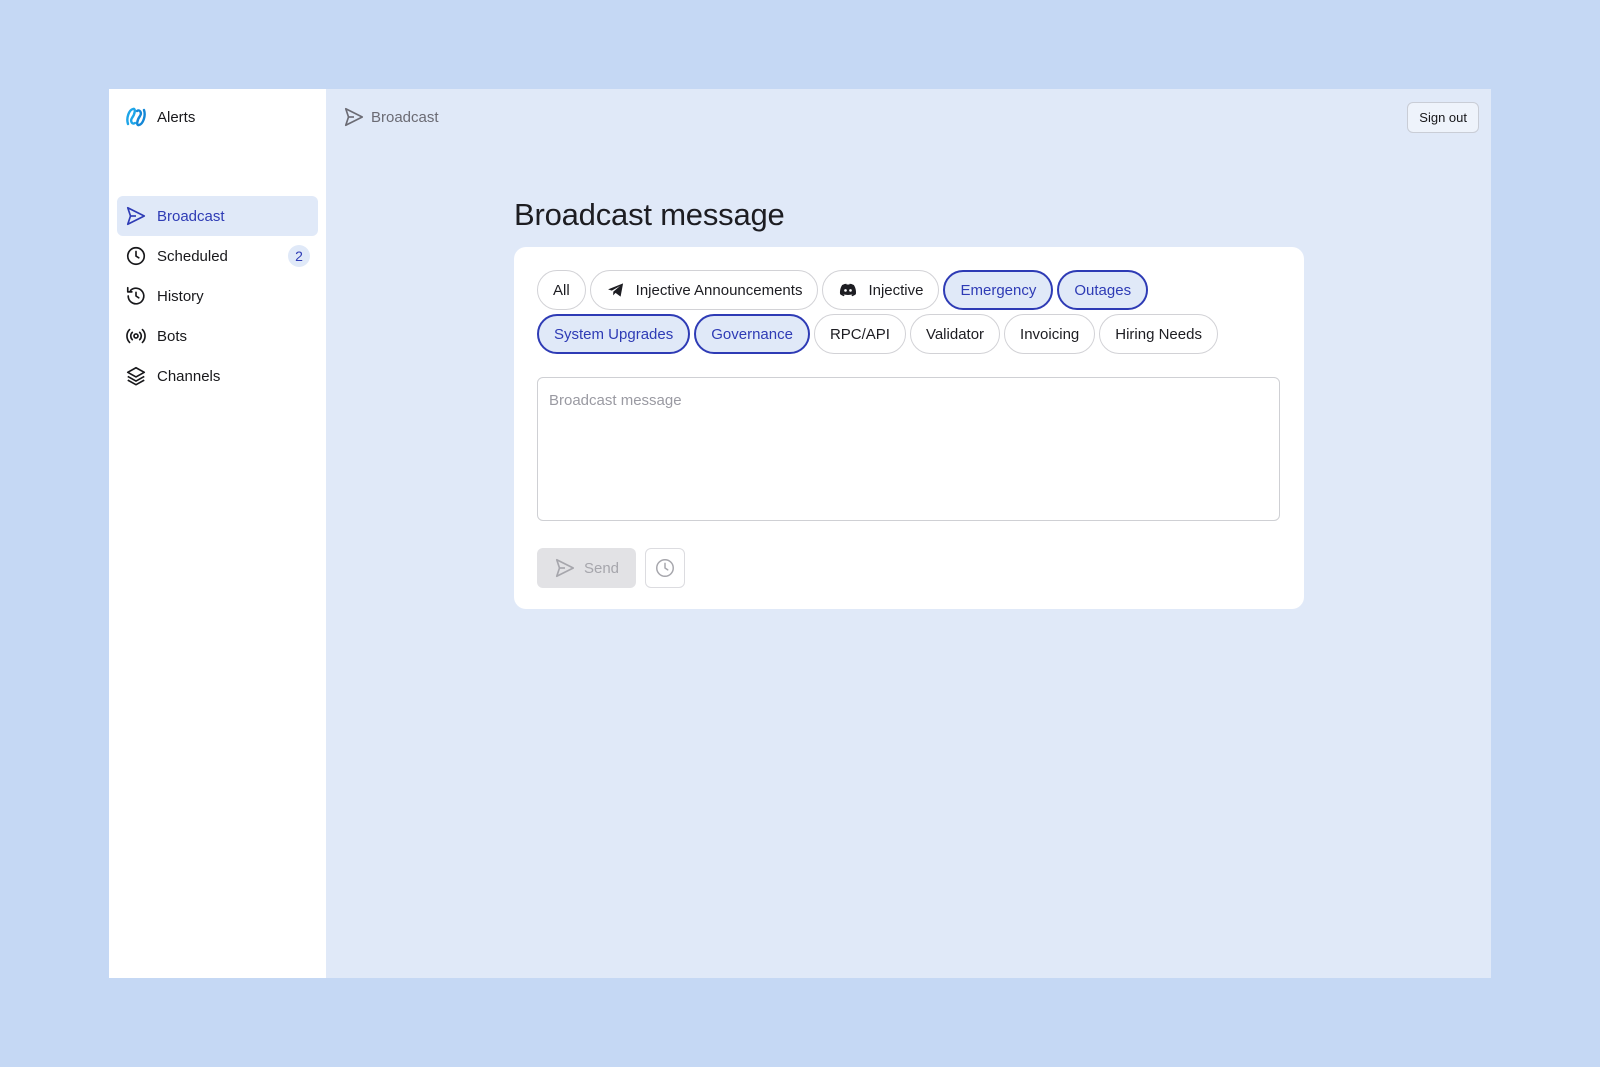 The image size is (1600, 1067). What do you see at coordinates (908, 117) in the screenshot?
I see `topbar: Broadcast Sign out` at bounding box center [908, 117].